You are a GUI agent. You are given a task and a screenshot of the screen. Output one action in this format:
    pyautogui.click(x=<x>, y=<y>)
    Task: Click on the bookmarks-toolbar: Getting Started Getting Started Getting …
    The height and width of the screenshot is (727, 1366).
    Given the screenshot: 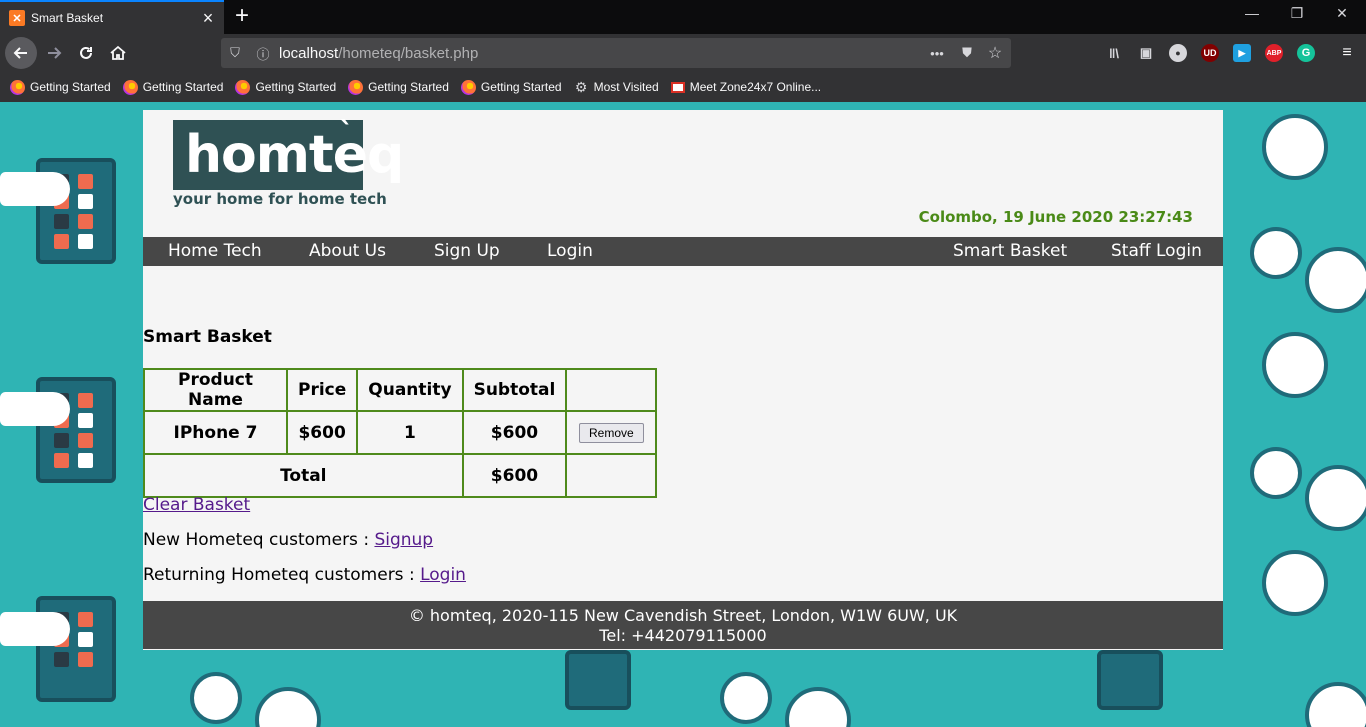 What is the action you would take?
    pyautogui.click(x=683, y=87)
    